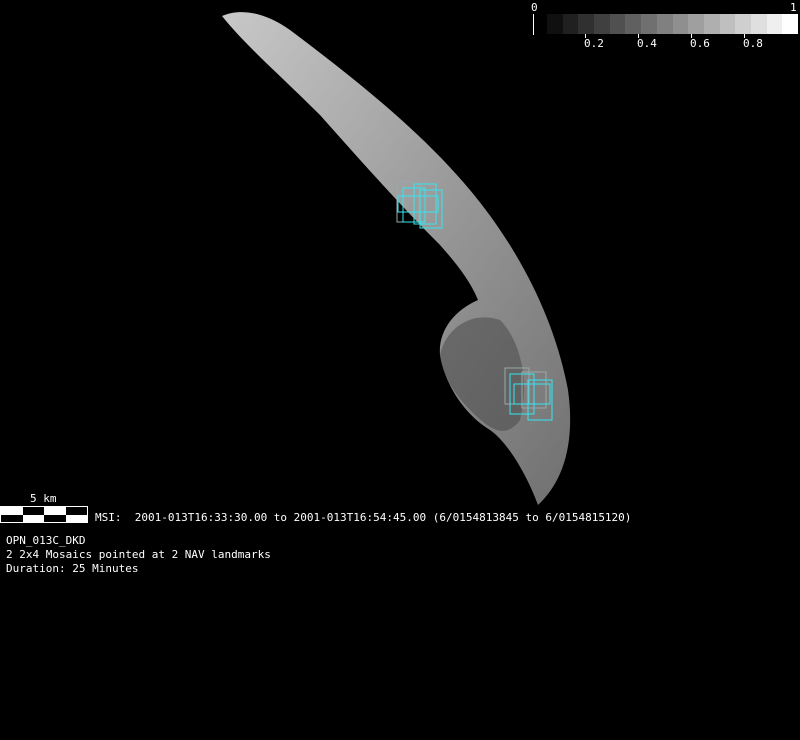  I want to click on colorbar-min-label: 0, so click(534, 7).